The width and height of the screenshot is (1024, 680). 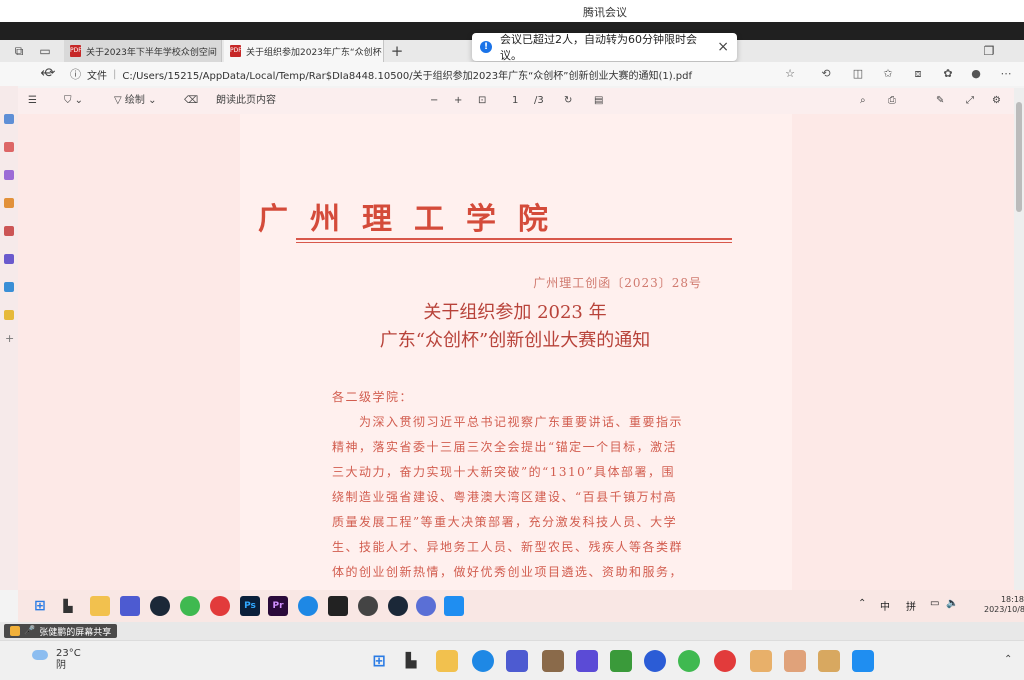 I want to click on more-menu-icon: ⋯, so click(x=1006, y=74).